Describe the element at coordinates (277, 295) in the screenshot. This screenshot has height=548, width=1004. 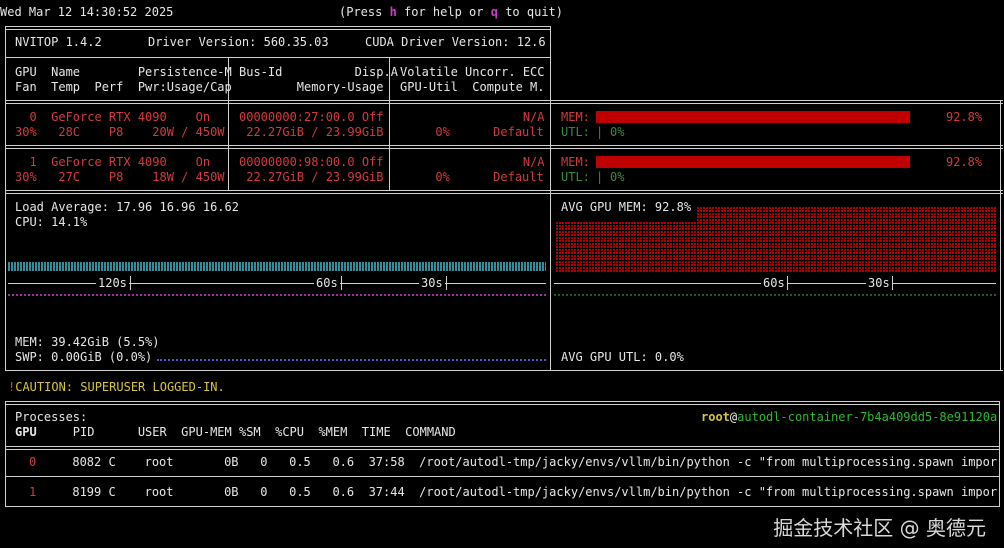
I see `mem-history-graph` at that location.